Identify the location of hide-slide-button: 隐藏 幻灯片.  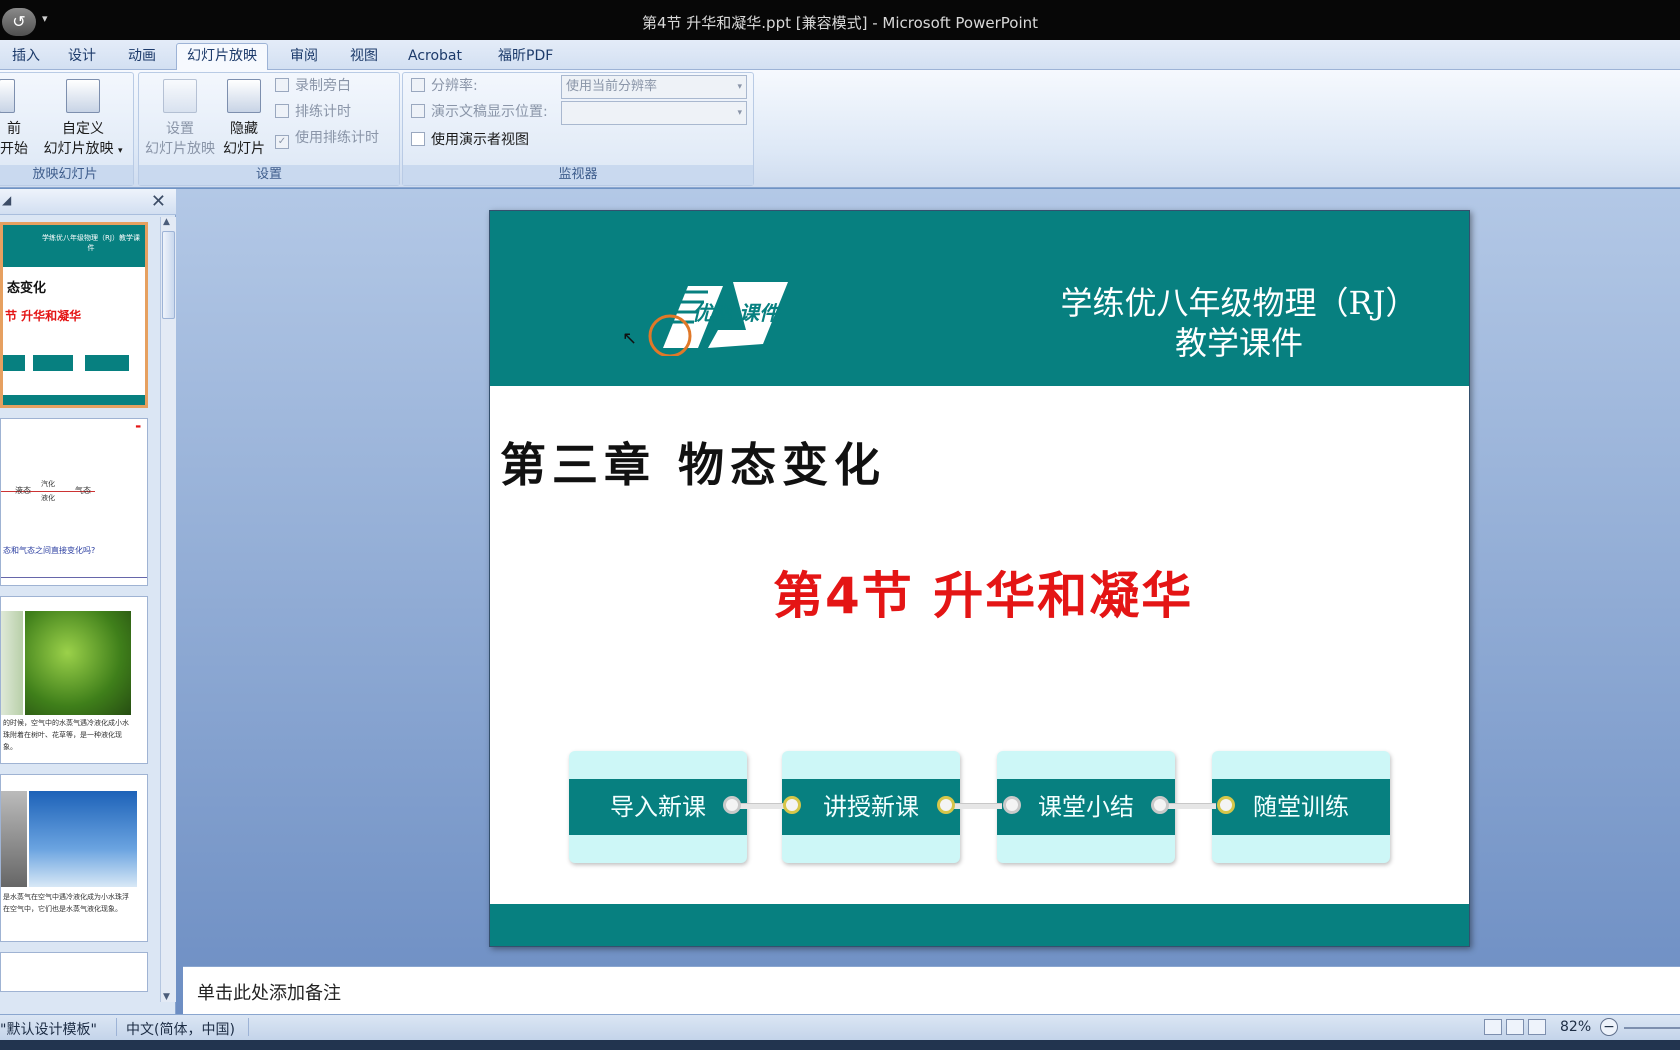
(244, 119).